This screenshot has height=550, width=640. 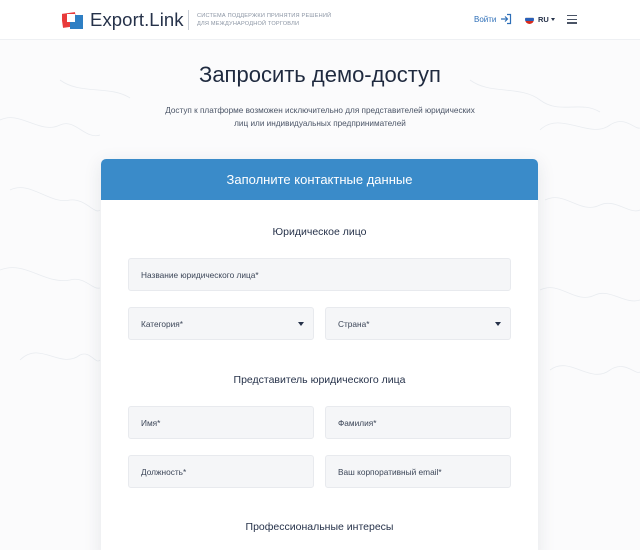 I want to click on category-placeholder: Категория*, so click(x=162, y=324).